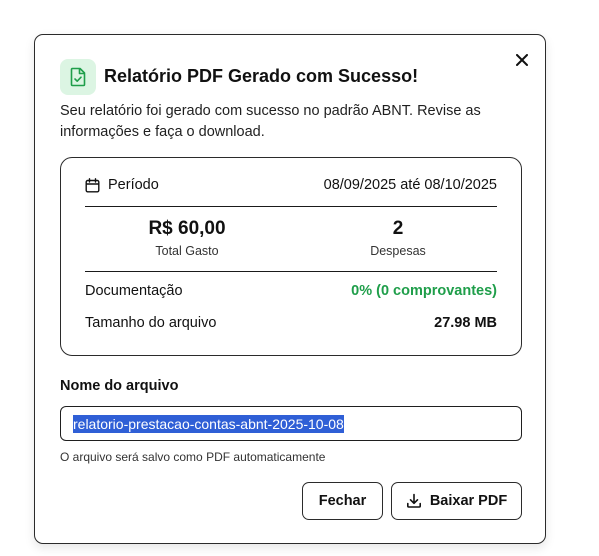 The height and width of the screenshot is (556, 599). What do you see at coordinates (424, 291) in the screenshot?
I see `documentation-value: 0% (0 comprovantes)` at bounding box center [424, 291].